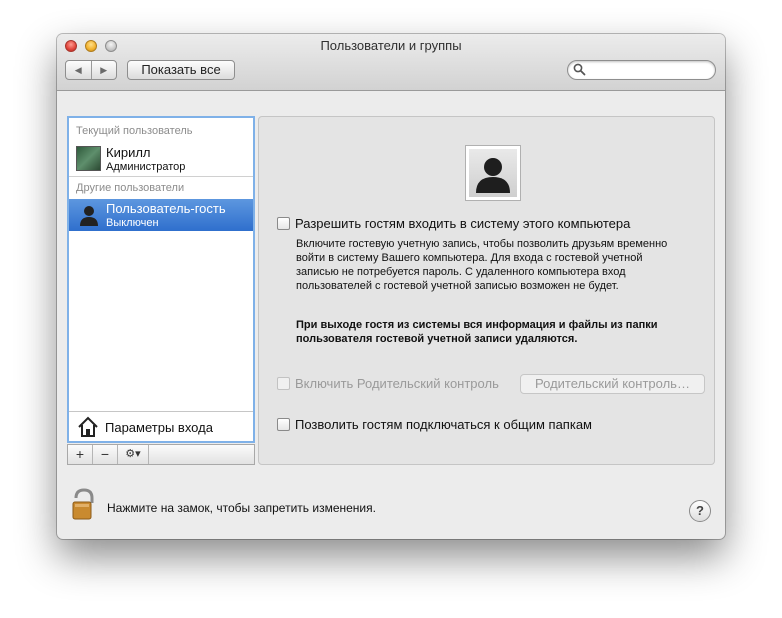 The height and width of the screenshot is (618, 782). Describe the element at coordinates (103, 70) in the screenshot. I see `forward-button: ▶` at that location.